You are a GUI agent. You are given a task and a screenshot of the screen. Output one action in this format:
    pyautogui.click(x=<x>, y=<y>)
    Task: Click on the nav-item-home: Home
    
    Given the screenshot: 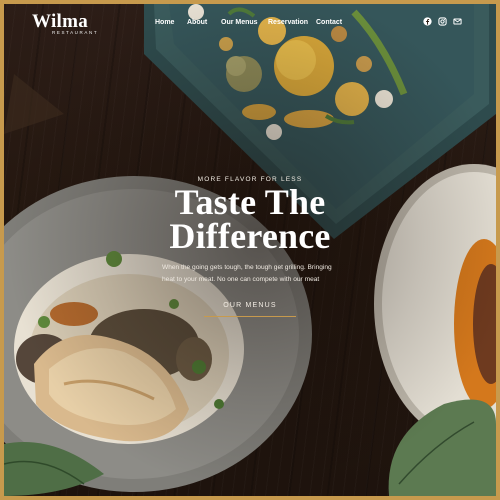 What is the action you would take?
    pyautogui.click(x=169, y=22)
    